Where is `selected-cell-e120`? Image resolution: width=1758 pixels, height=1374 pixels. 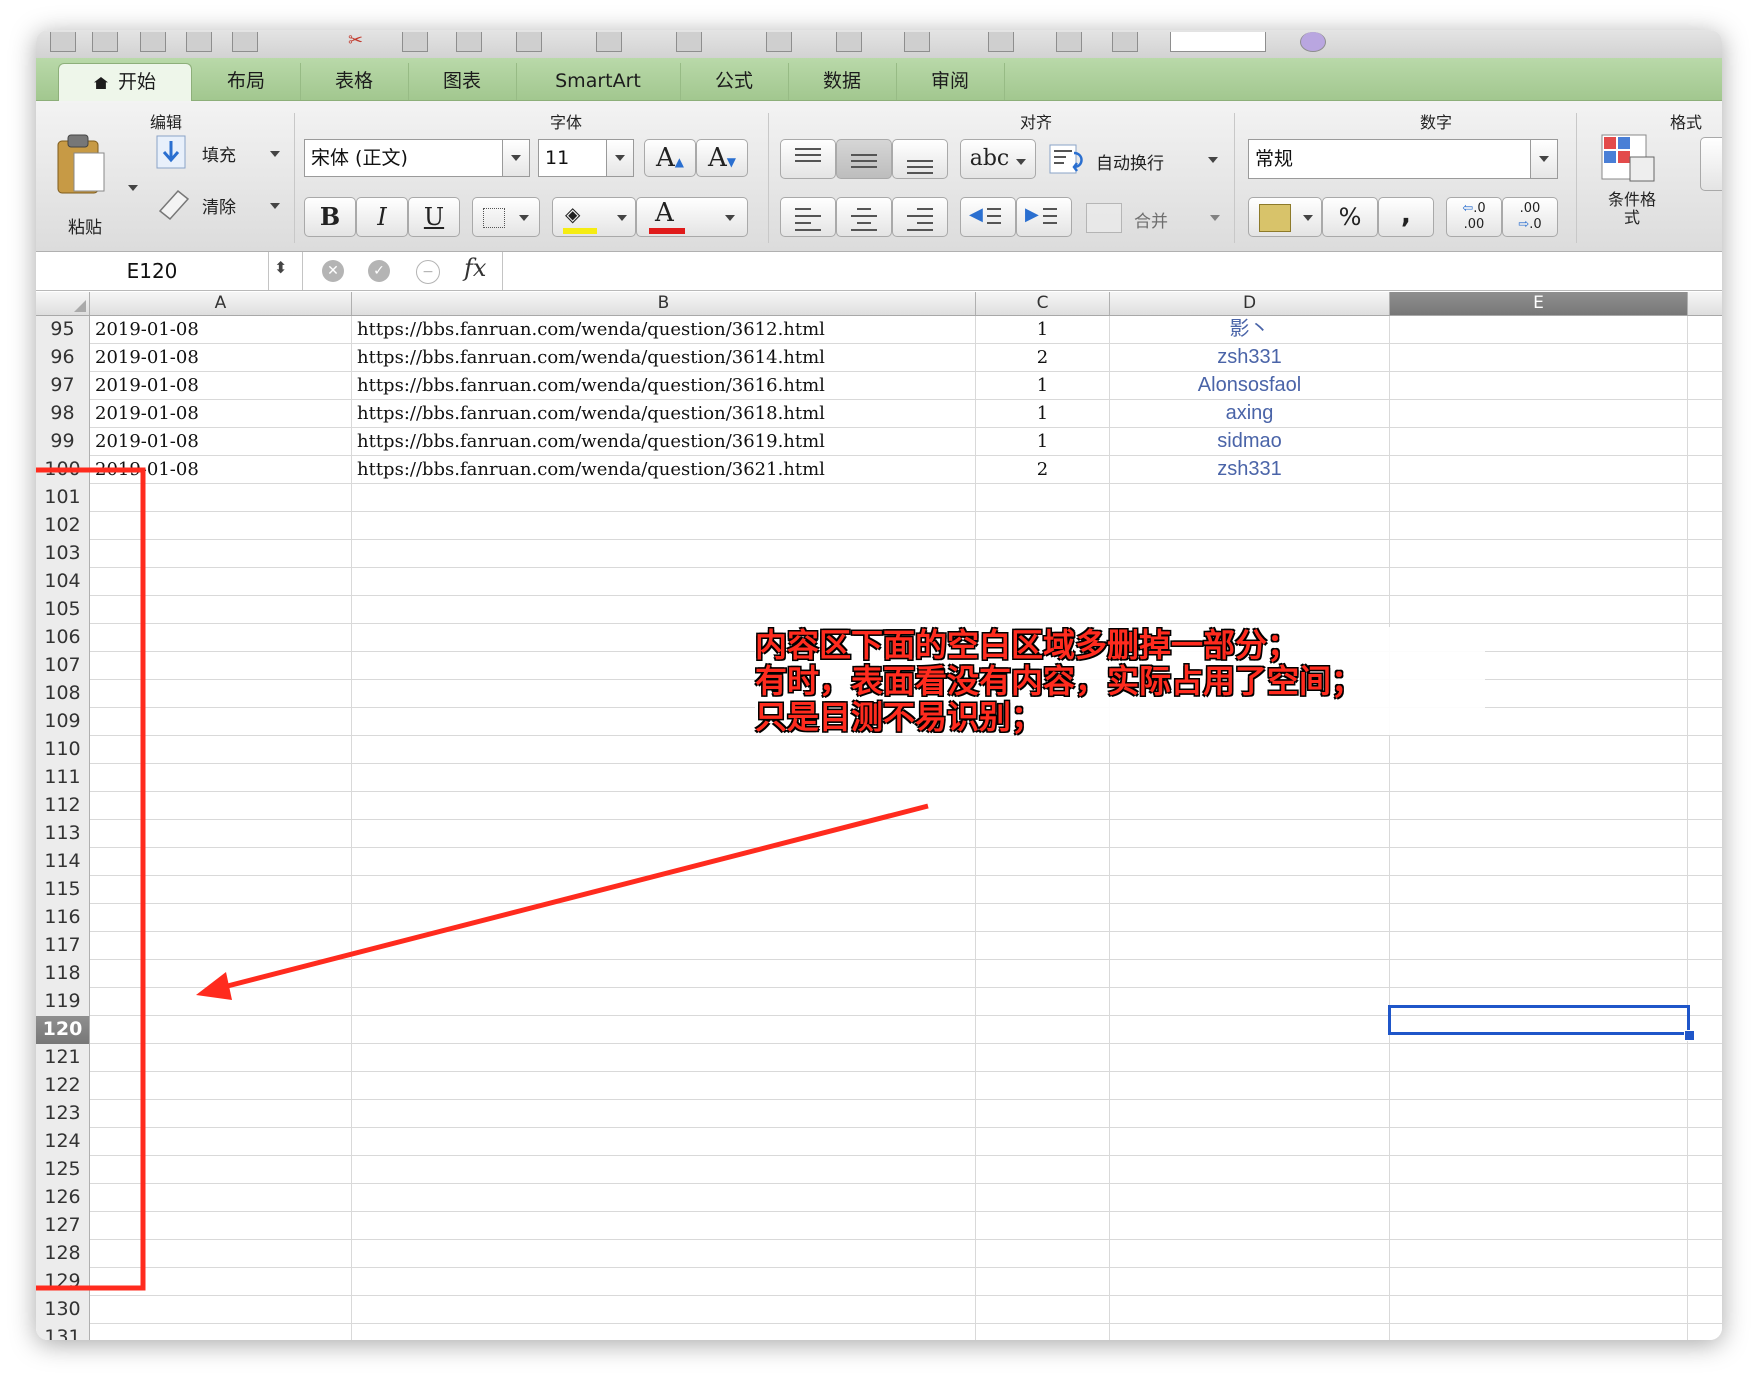
selected-cell-e120 is located at coordinates (1539, 1020).